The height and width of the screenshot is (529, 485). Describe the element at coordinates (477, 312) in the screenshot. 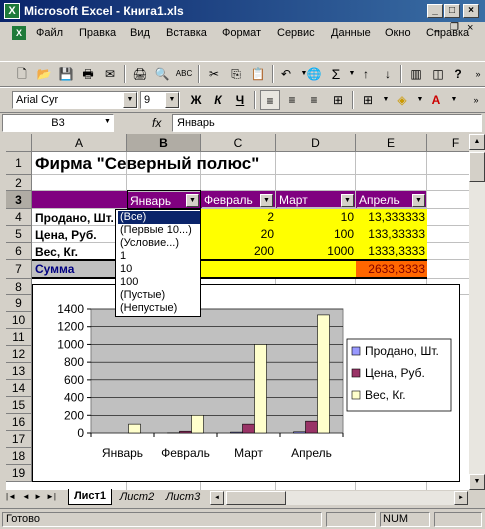

I see `vertical-scrollbar: ▲ ▼` at that location.